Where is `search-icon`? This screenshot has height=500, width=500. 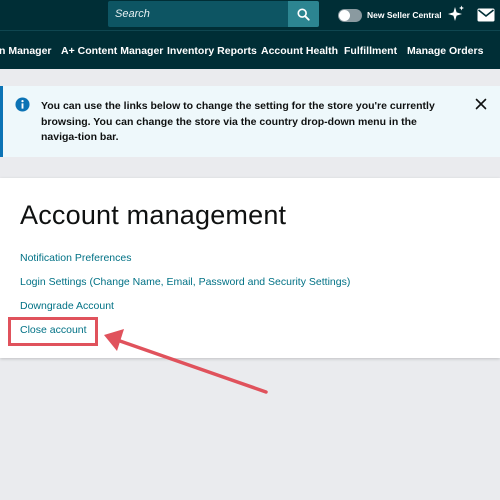
search-icon is located at coordinates (303, 14).